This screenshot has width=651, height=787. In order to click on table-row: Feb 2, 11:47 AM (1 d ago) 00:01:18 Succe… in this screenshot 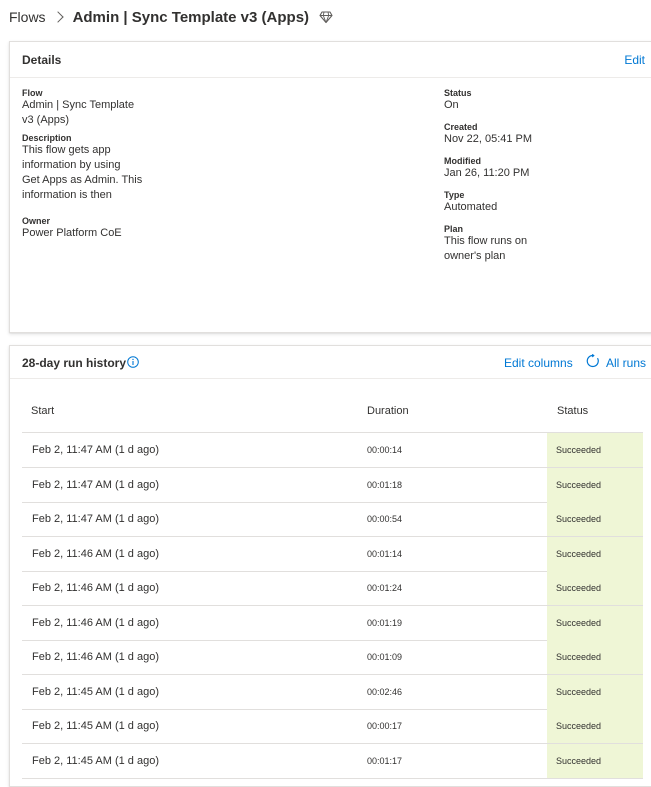, I will do `click(332, 485)`.